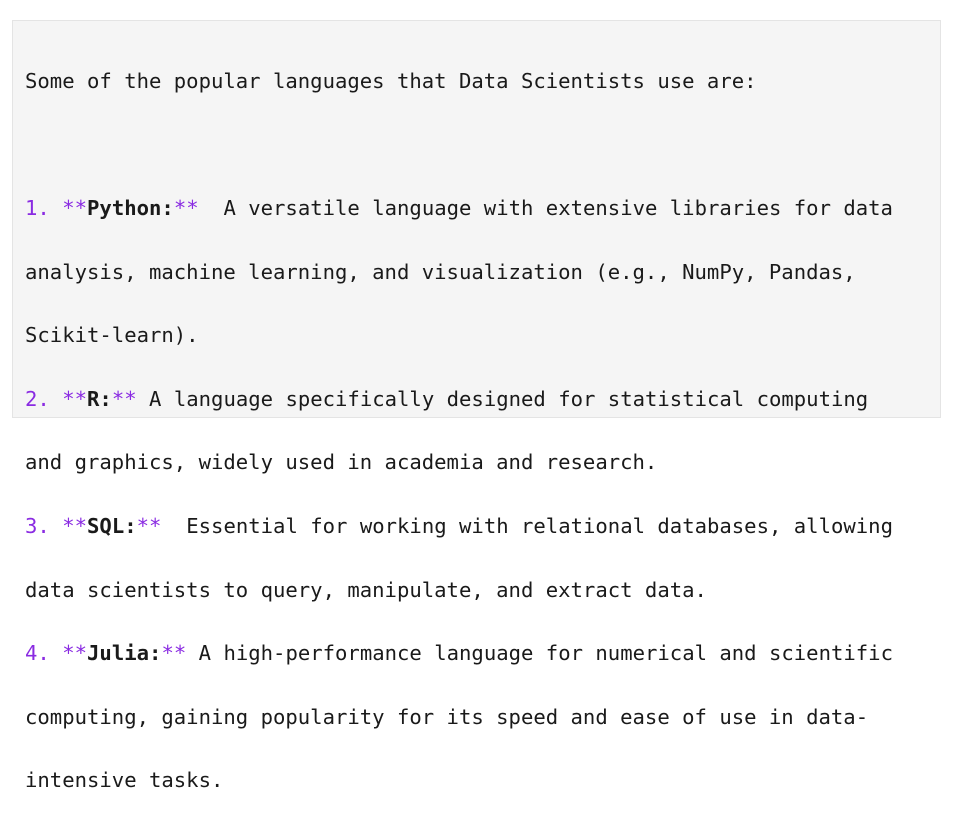 This screenshot has width=953, height=829. Describe the element at coordinates (37, 398) in the screenshot. I see `list-marker: 2.` at that location.